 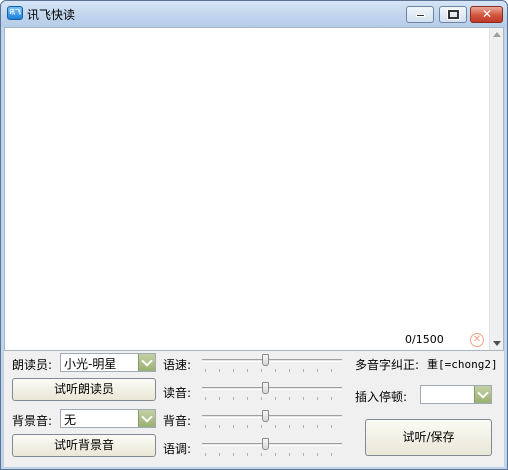 What do you see at coordinates (177, 449) in the screenshot?
I see `pitch-label: 语调:` at bounding box center [177, 449].